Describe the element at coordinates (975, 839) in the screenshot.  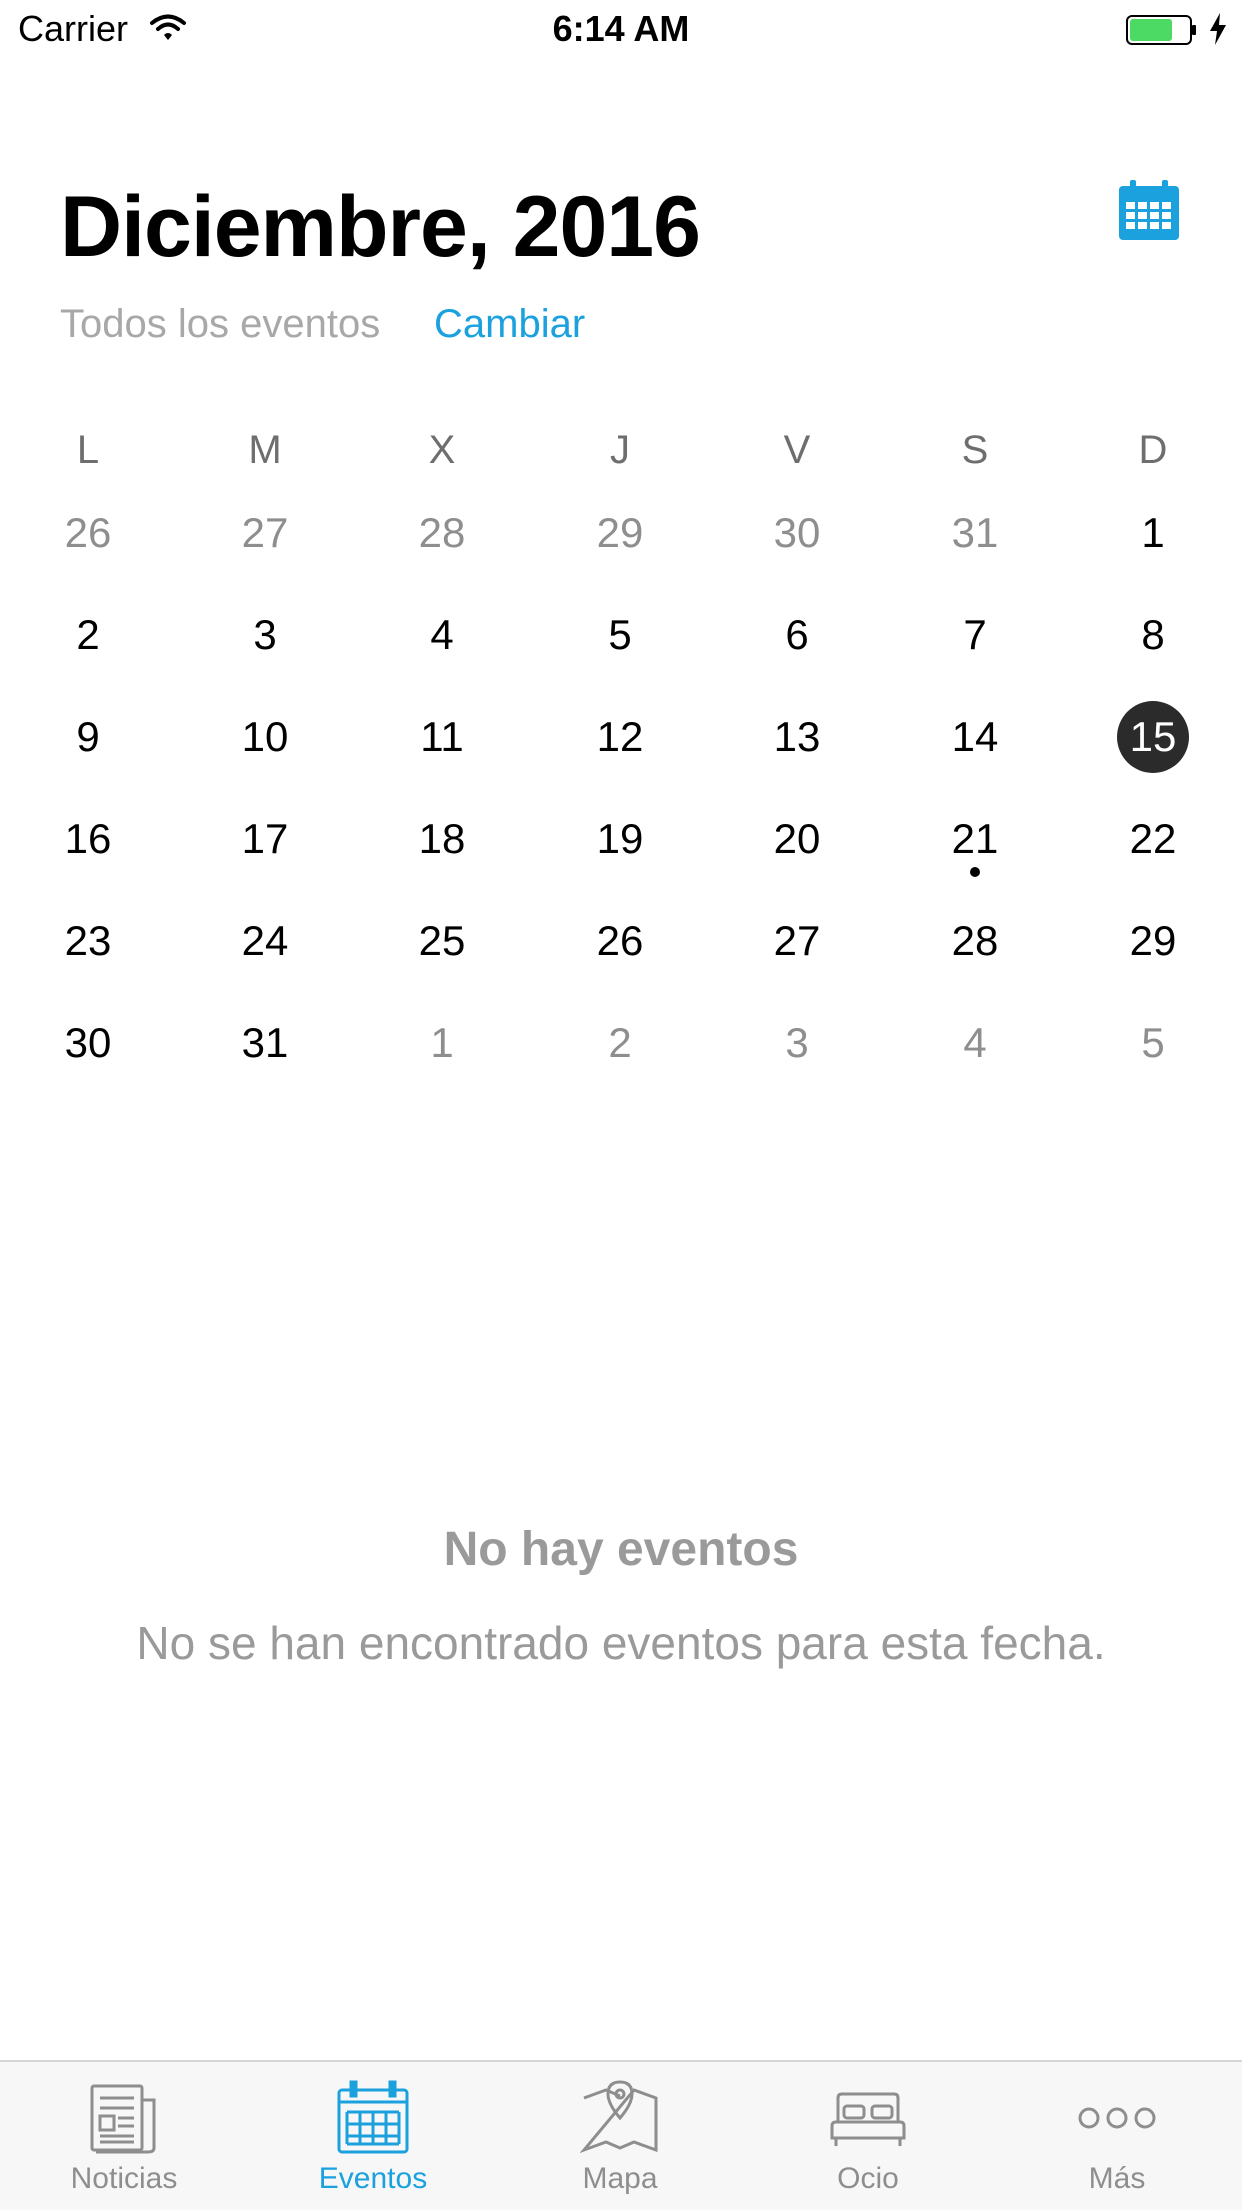
I see `calendar-day: 21` at that location.